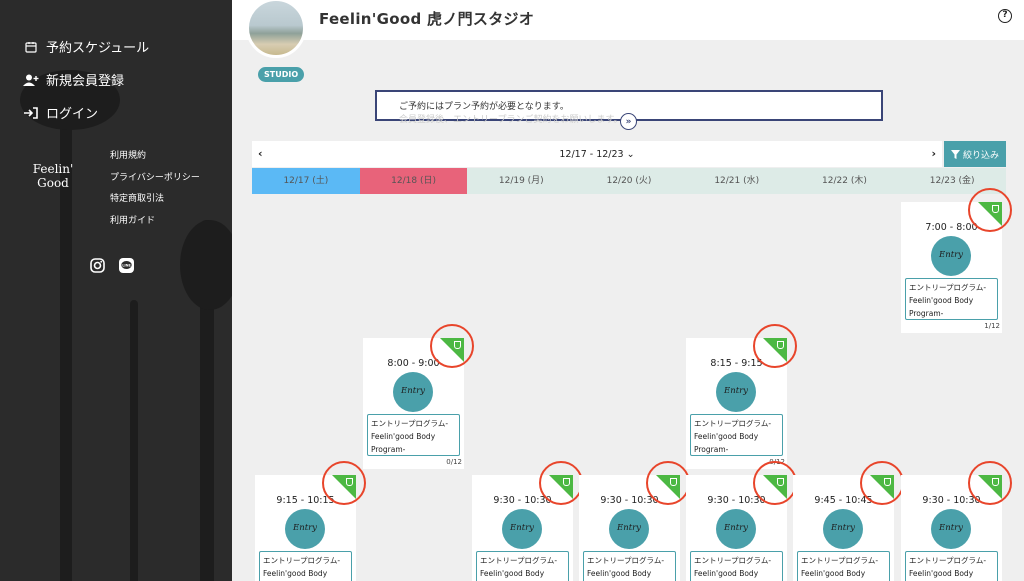 The height and width of the screenshot is (581, 1024). Describe the element at coordinates (484, 107) in the screenshot. I see `notice-text: ご予約にはプラン予約が必要となります。` at that location.